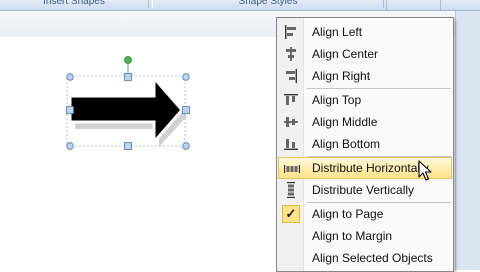  Describe the element at coordinates (370, 168) in the screenshot. I see `menu-item-label: Distribute Horizontally` at that location.